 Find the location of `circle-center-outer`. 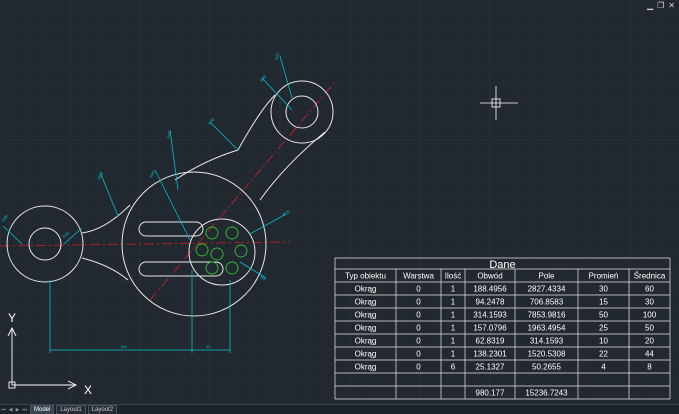

circle-center-outer is located at coordinates (194, 244).